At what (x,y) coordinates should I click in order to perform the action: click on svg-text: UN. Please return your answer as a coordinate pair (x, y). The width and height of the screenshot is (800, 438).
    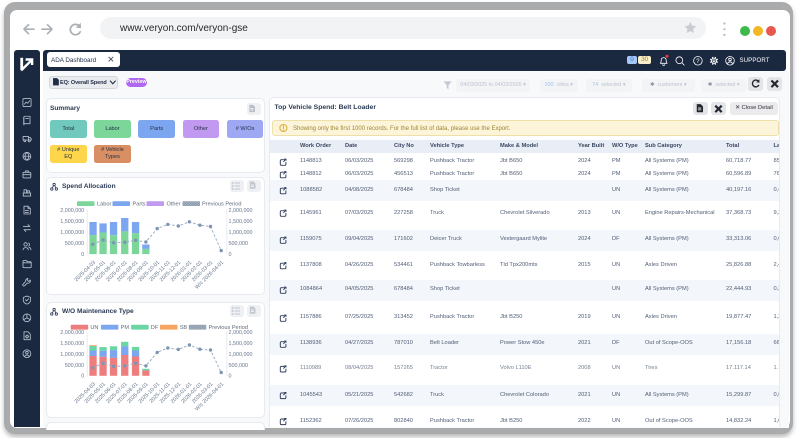
    Looking at the image, I should click on (94, 328).